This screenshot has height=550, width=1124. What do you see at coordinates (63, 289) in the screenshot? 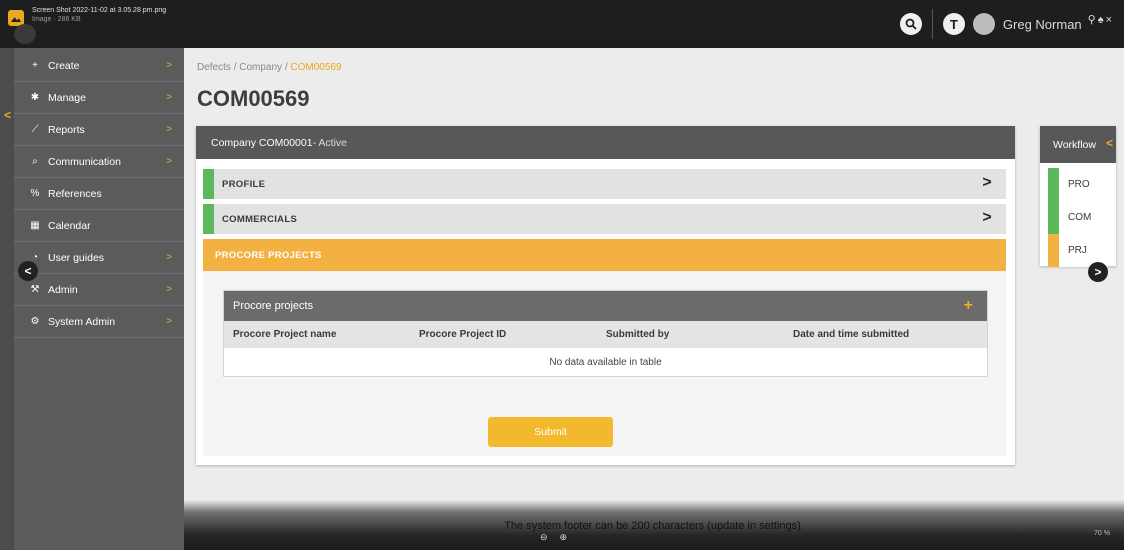
I see `sidebar-item-label: Admin` at bounding box center [63, 289].